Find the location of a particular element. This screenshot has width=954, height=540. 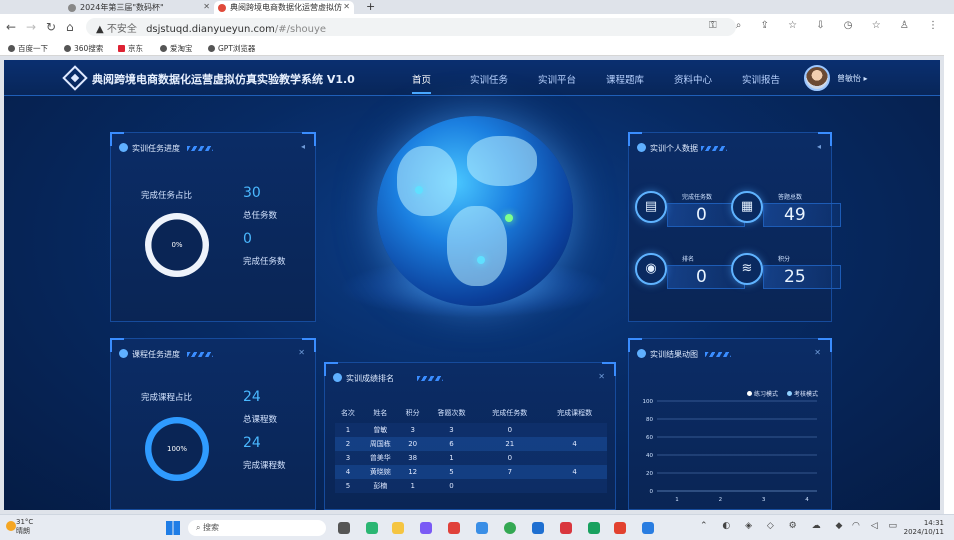

user-menu: 曾敏怡 ▸ is located at coordinates (852, 78).